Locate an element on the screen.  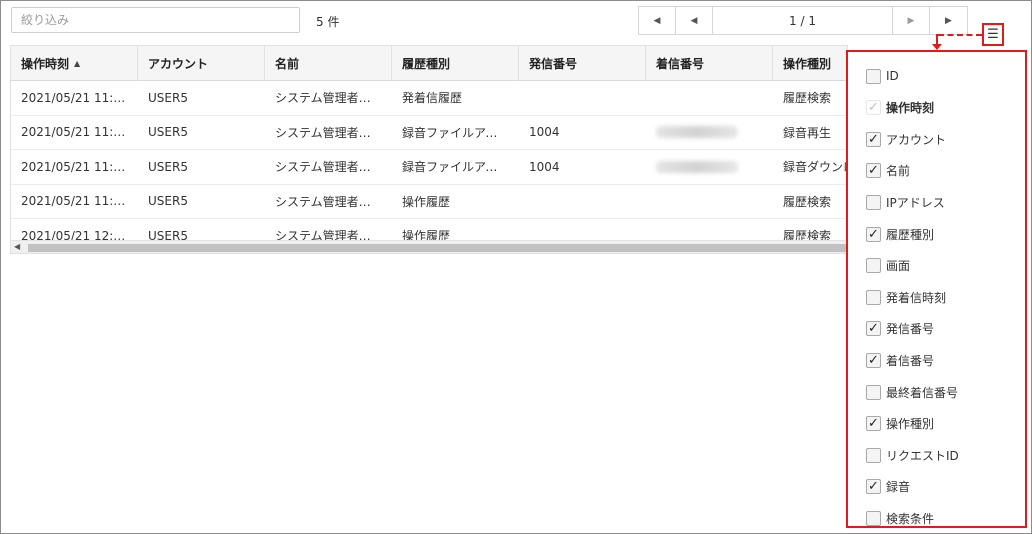
horizontal-scrollbar: ◀ is located at coordinates (429, 246).